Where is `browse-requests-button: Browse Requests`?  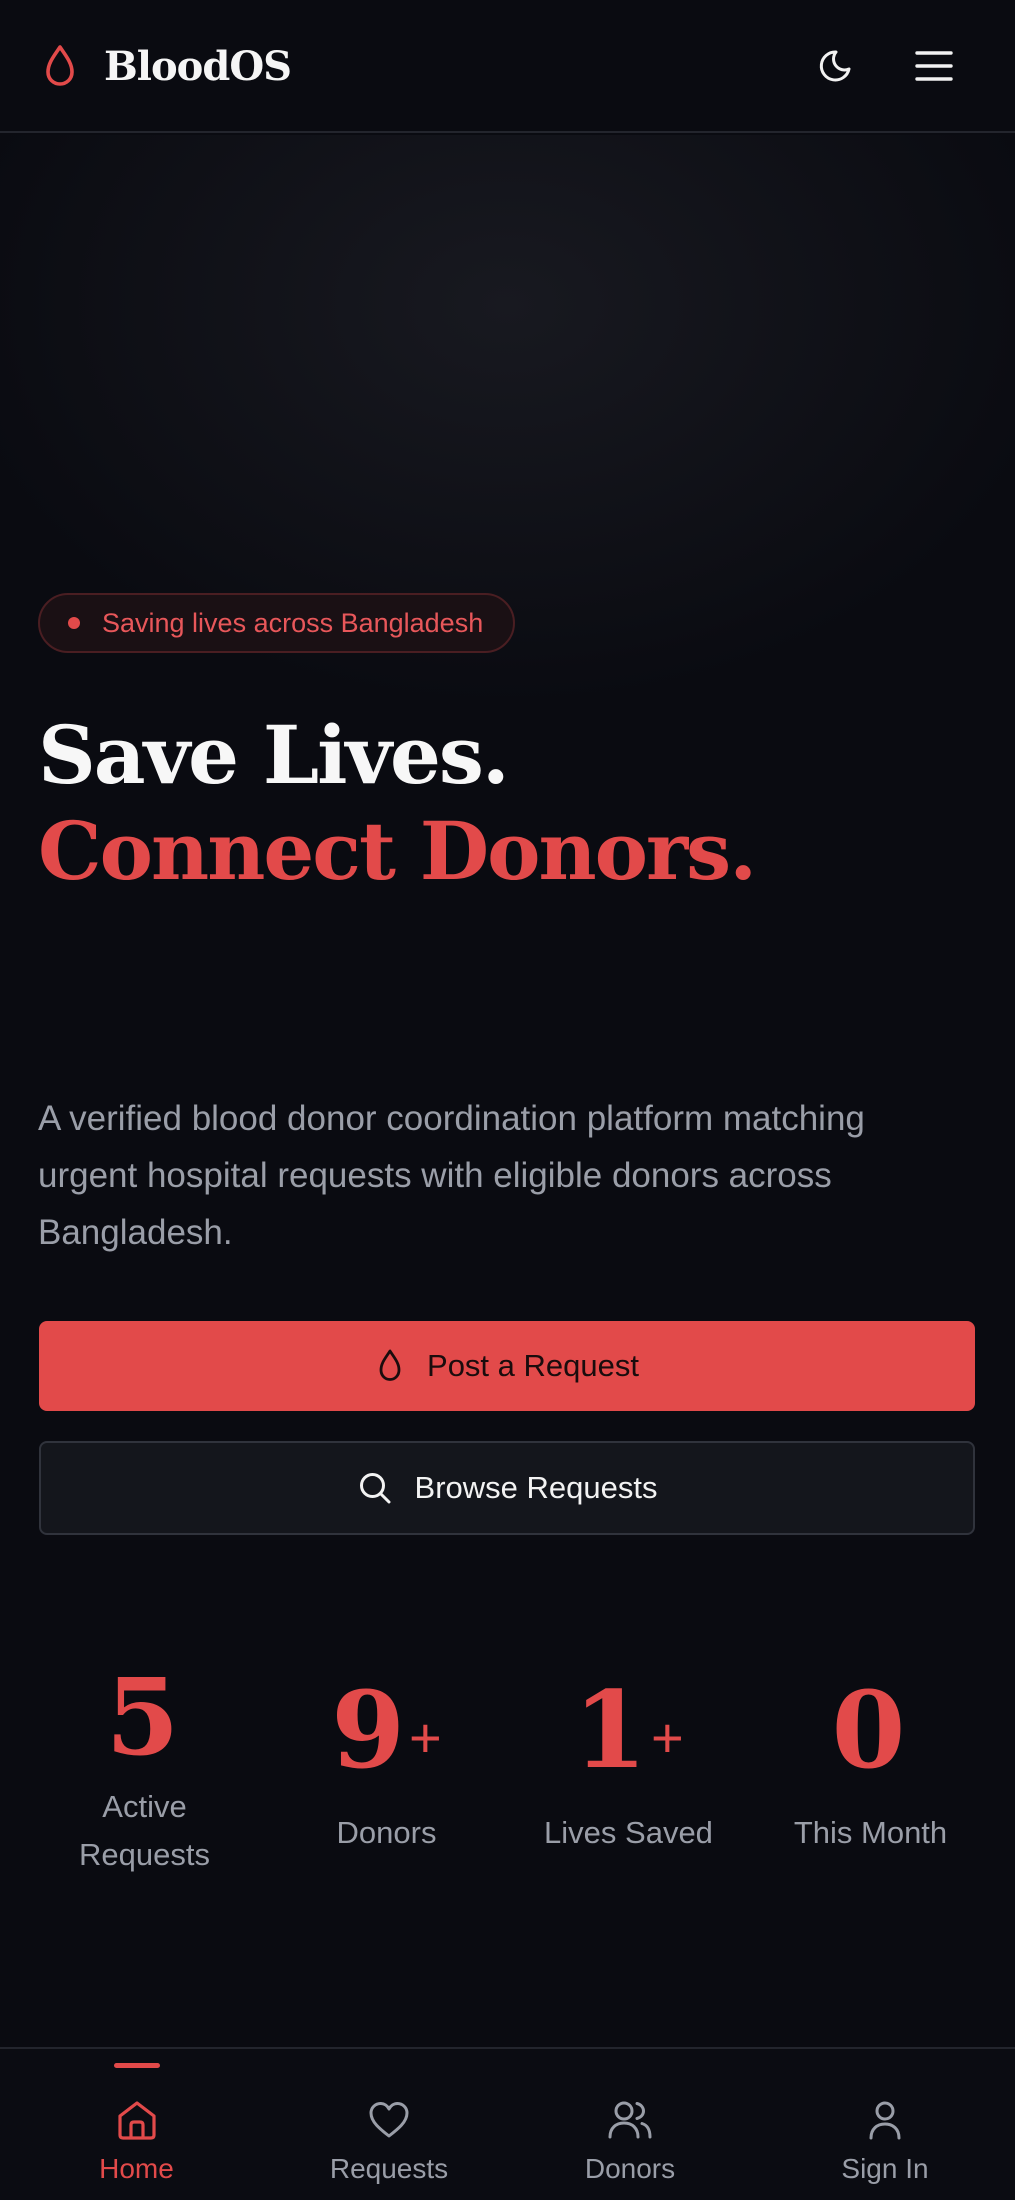
browse-requests-button: Browse Requests is located at coordinates (507, 1488).